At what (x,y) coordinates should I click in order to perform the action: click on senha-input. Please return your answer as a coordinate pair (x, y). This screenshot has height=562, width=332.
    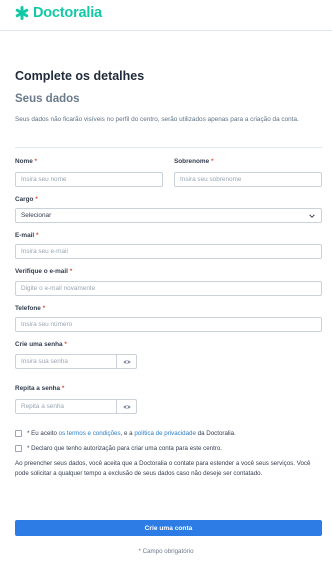
    Looking at the image, I should click on (66, 361).